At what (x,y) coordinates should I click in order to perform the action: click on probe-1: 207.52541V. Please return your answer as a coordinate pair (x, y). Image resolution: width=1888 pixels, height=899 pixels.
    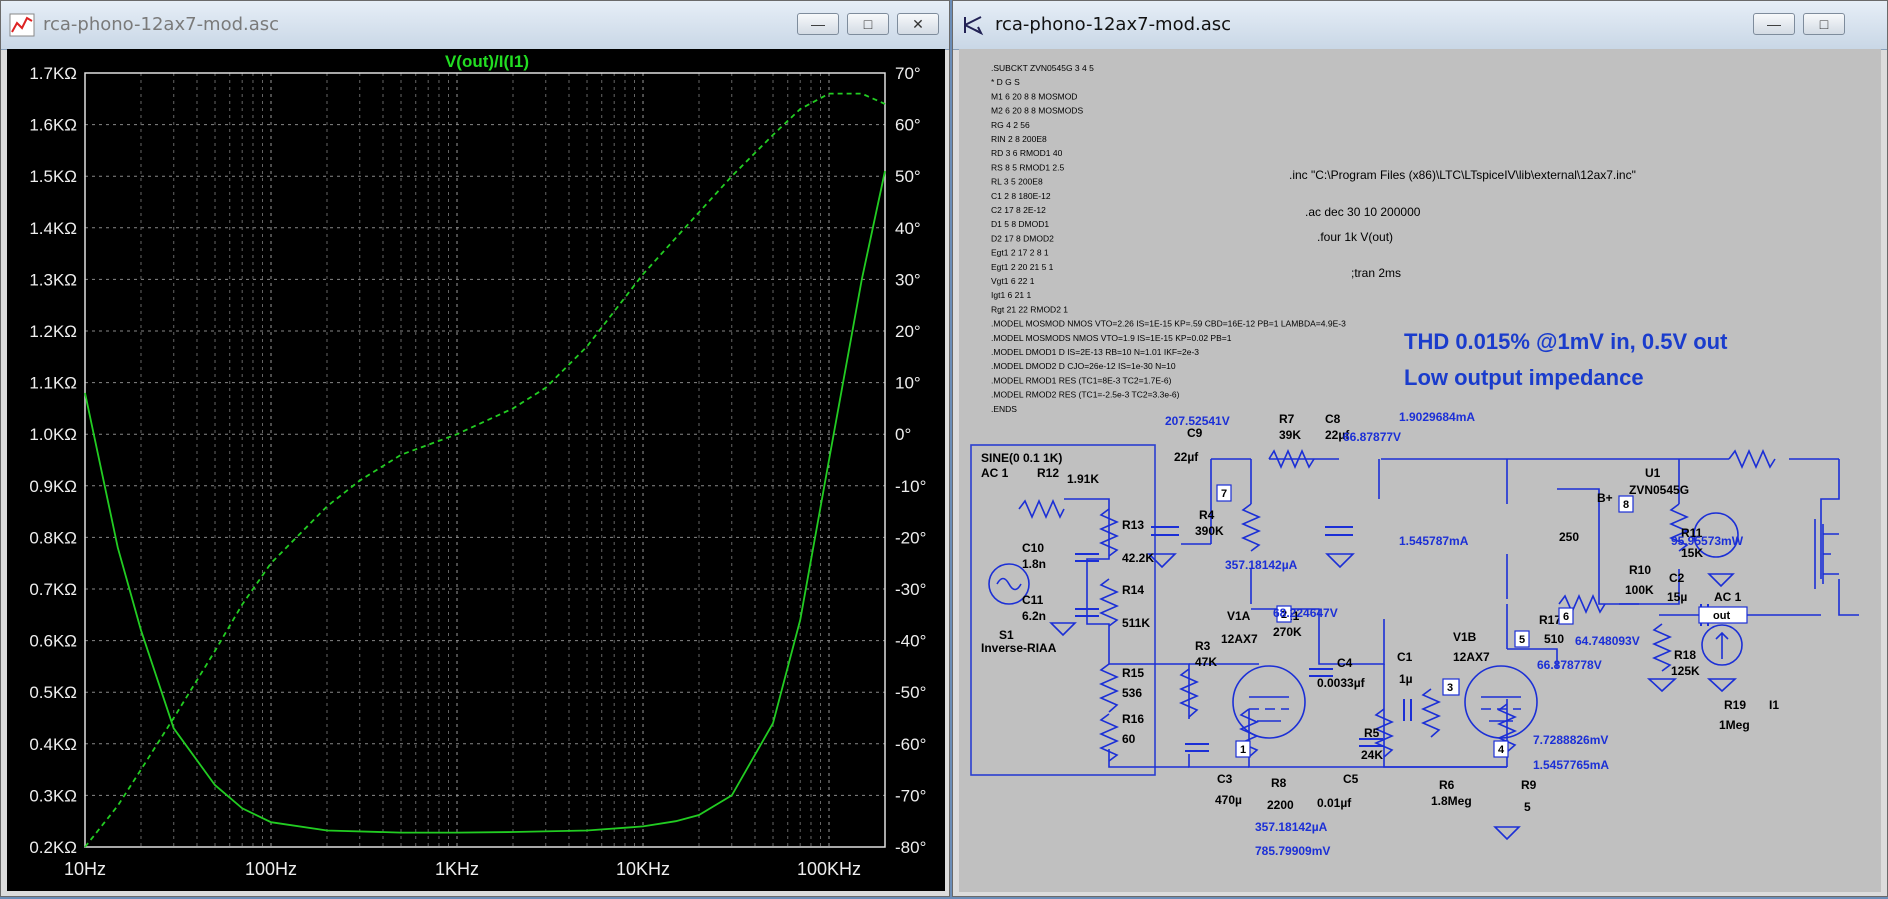
    Looking at the image, I should click on (1197, 421).